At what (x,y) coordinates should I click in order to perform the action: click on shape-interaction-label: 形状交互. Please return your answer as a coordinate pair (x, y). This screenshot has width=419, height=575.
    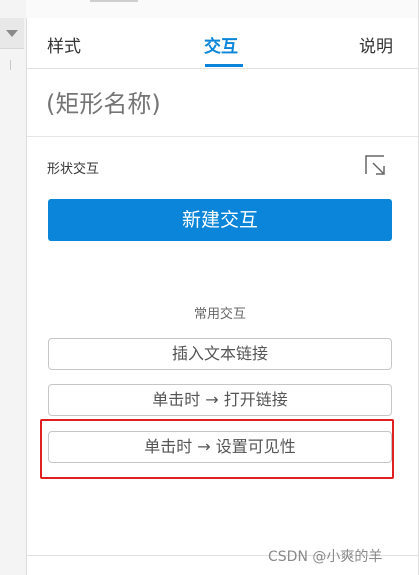
    Looking at the image, I should click on (73, 169).